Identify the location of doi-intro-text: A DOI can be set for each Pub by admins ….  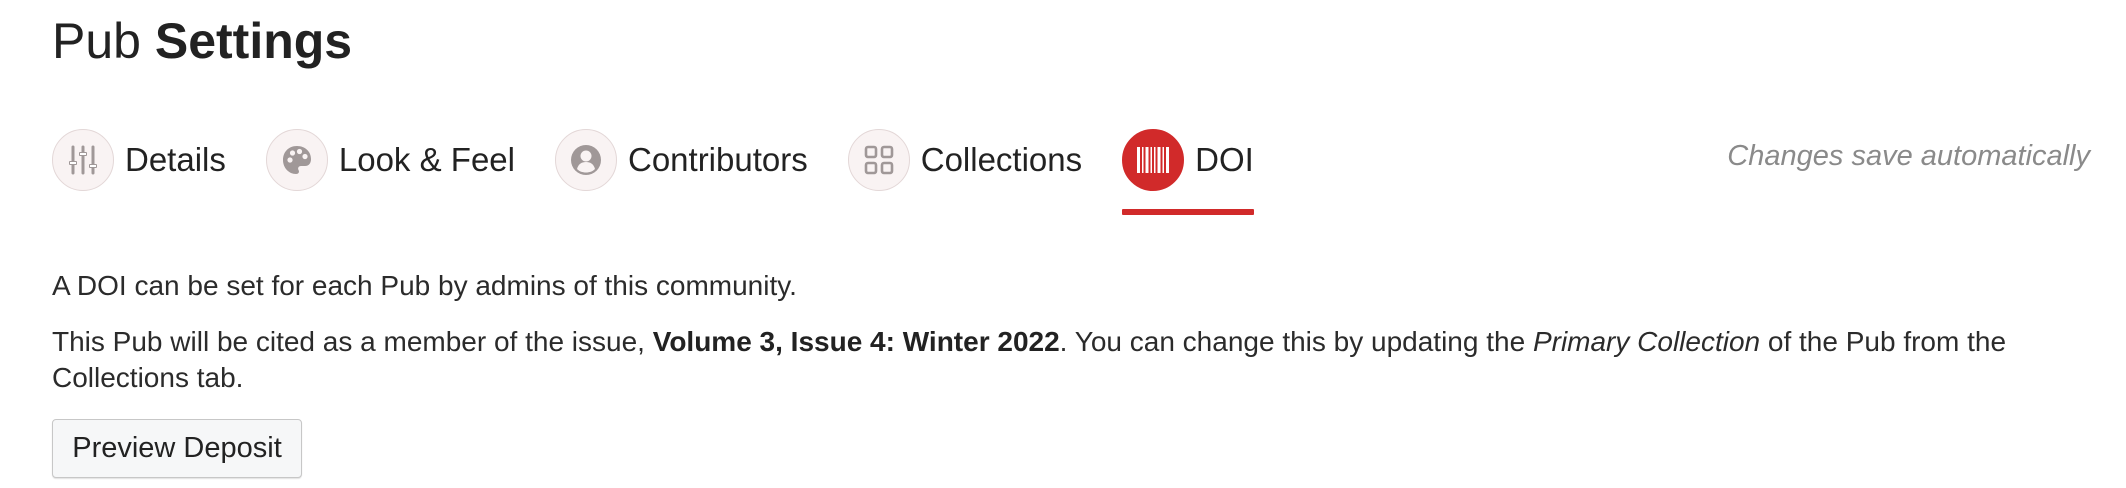
(424, 285).